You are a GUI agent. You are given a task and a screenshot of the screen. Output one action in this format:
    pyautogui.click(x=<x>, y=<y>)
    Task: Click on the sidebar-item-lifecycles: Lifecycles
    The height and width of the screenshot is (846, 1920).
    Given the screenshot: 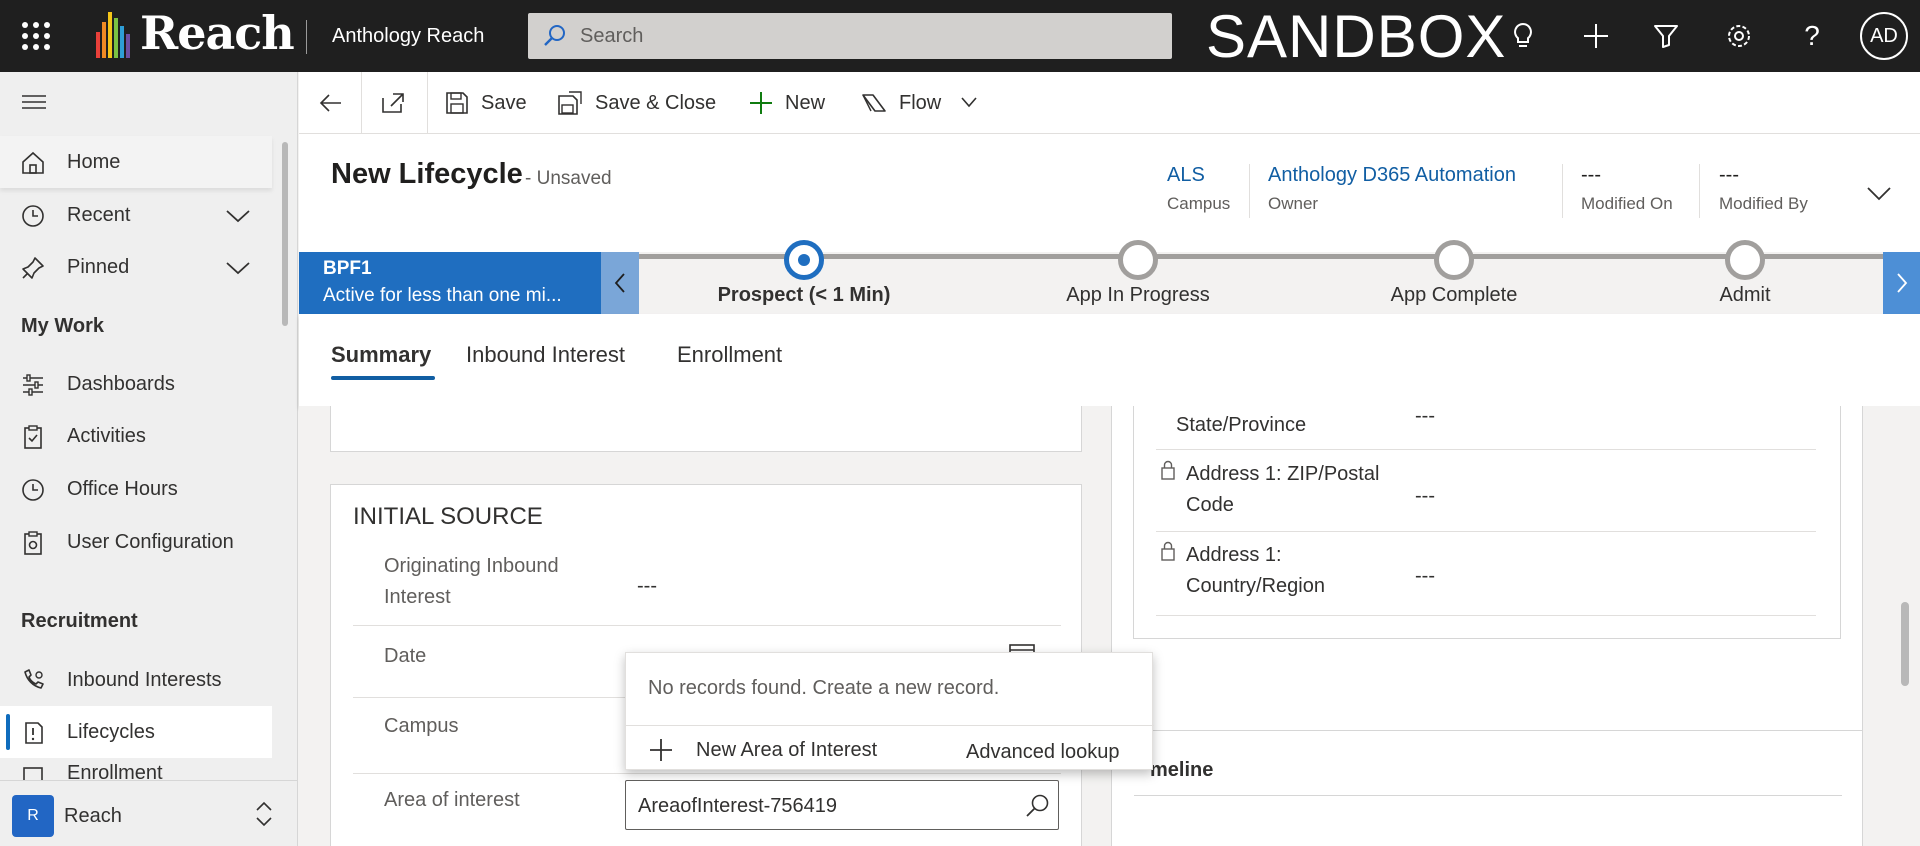 What is the action you would take?
    pyautogui.click(x=136, y=732)
    